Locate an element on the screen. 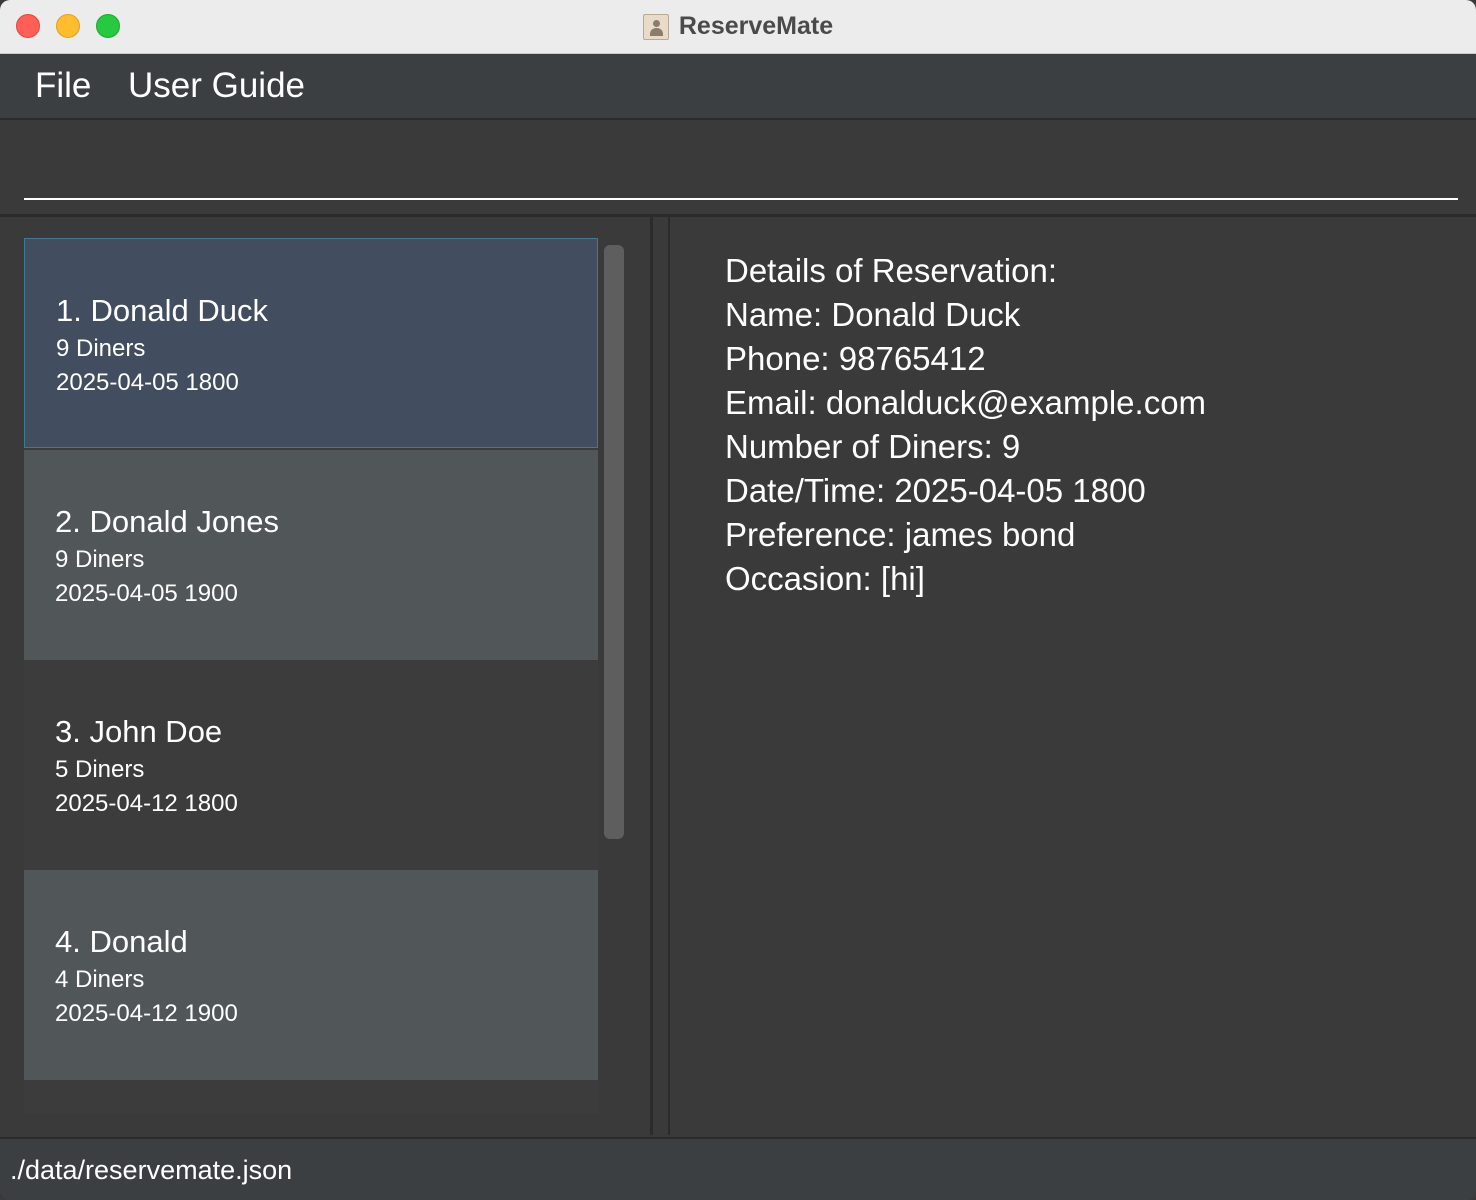 The width and height of the screenshot is (1476, 1200). details-datetime: Date/Time: 2025-04-05 1800 is located at coordinates (935, 490).